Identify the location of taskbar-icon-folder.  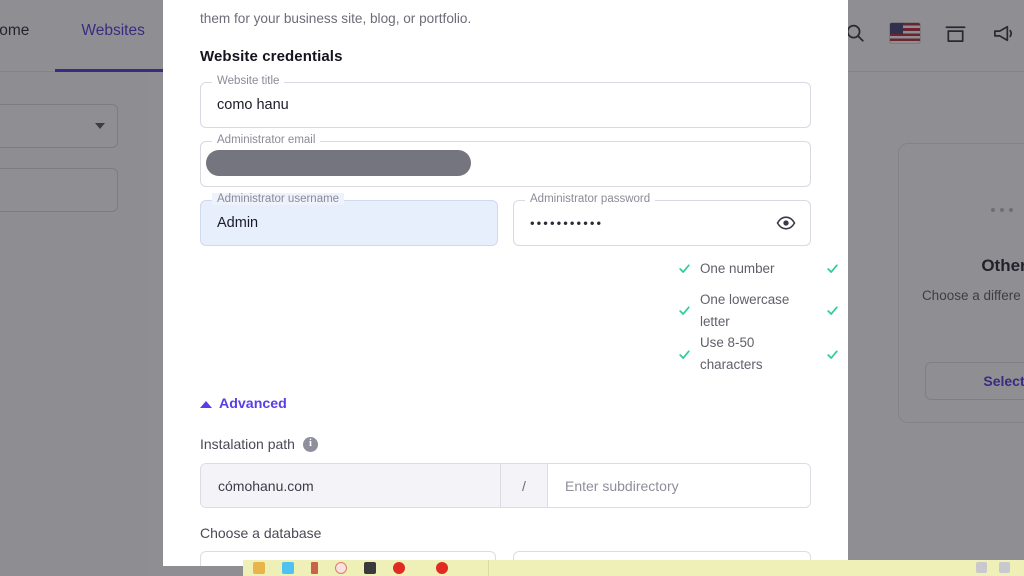
(259, 568).